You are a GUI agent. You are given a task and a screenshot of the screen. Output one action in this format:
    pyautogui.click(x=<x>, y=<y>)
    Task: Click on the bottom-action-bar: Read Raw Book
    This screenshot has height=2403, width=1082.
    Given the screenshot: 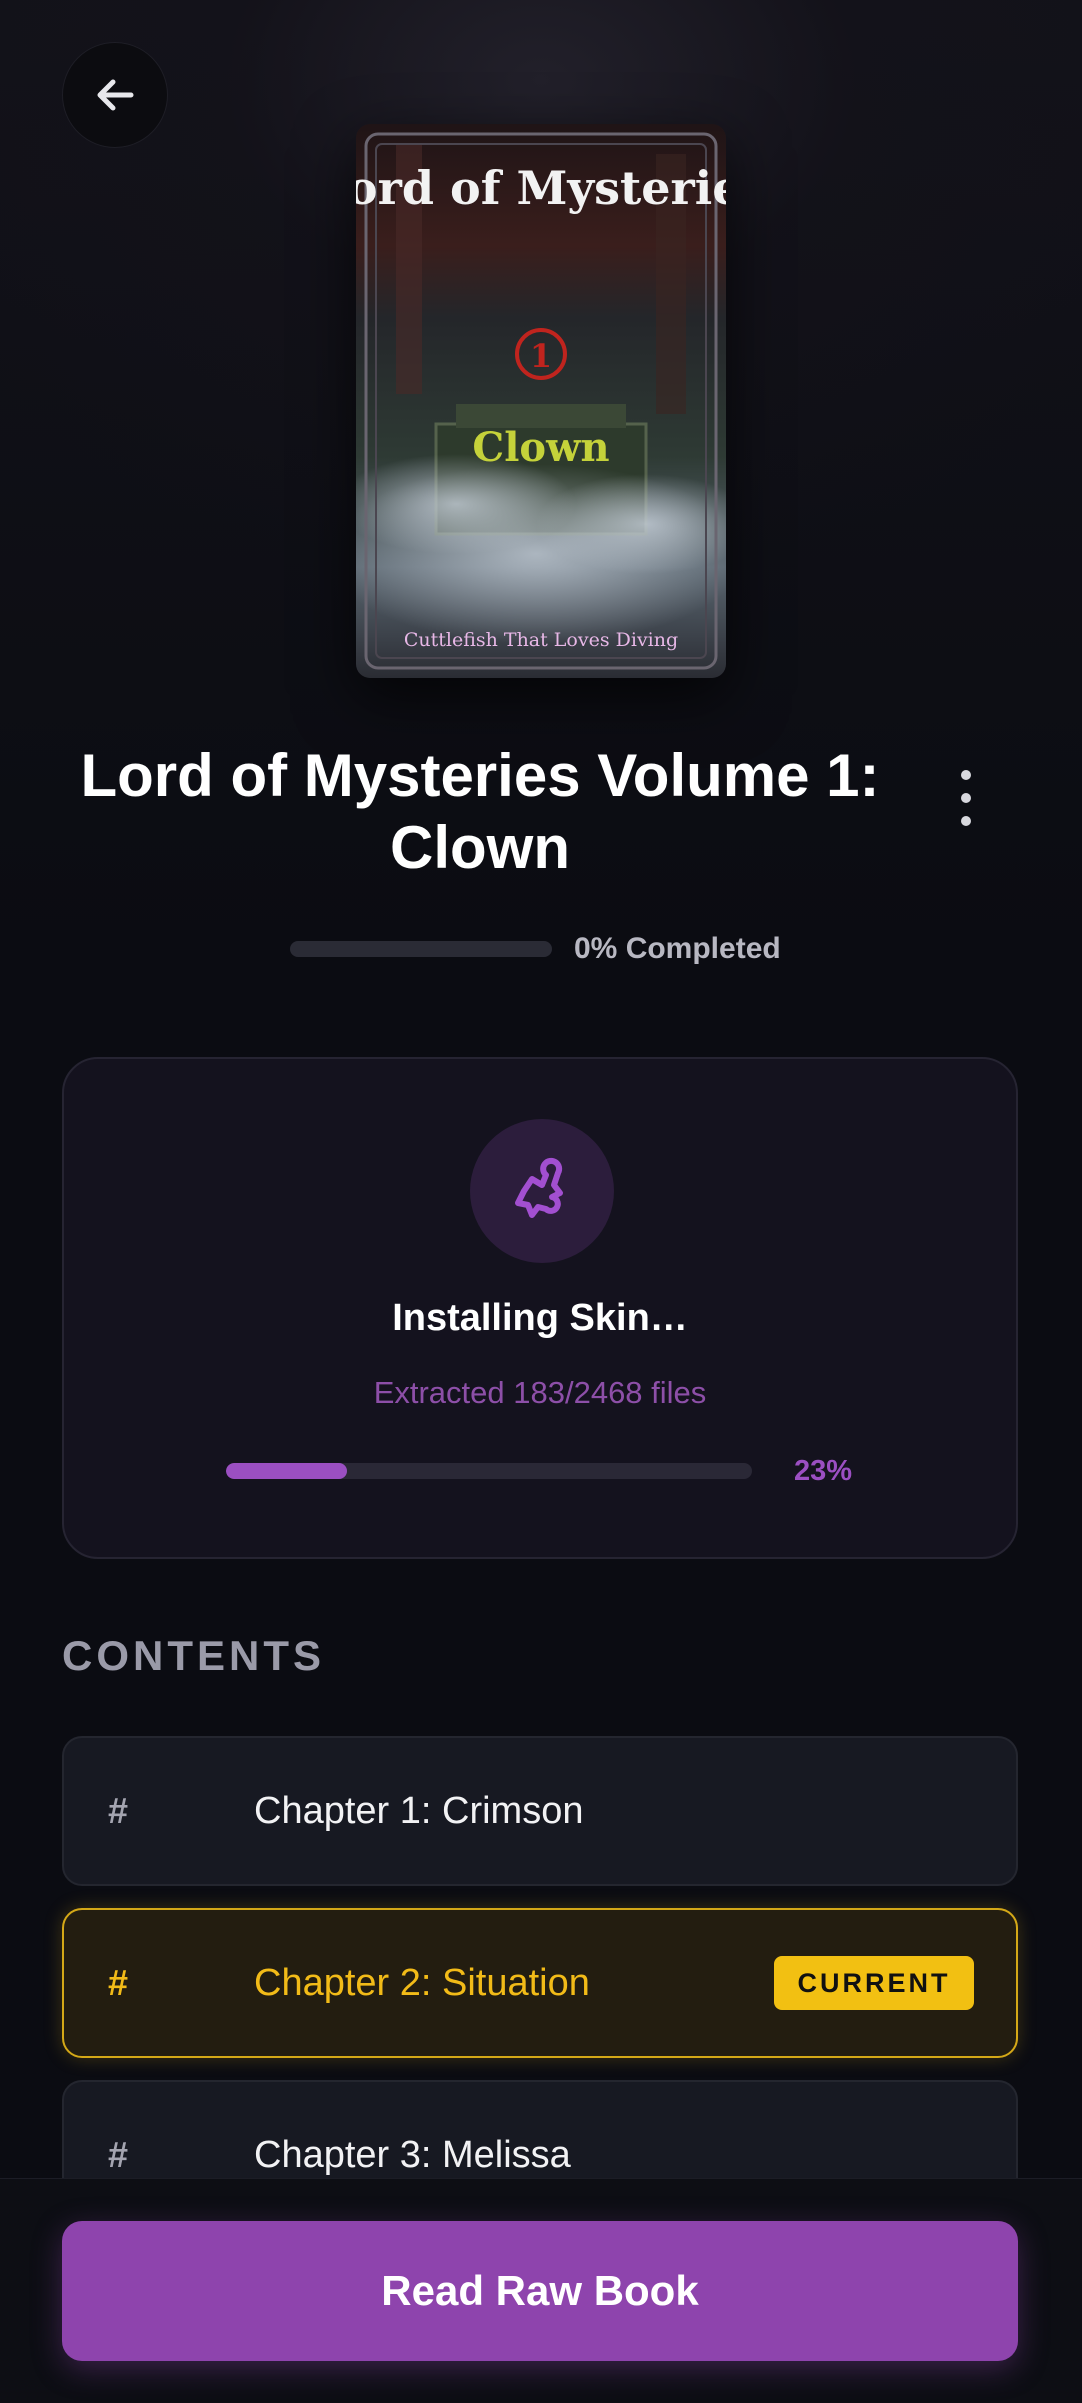 What is the action you would take?
    pyautogui.click(x=541, y=2290)
    